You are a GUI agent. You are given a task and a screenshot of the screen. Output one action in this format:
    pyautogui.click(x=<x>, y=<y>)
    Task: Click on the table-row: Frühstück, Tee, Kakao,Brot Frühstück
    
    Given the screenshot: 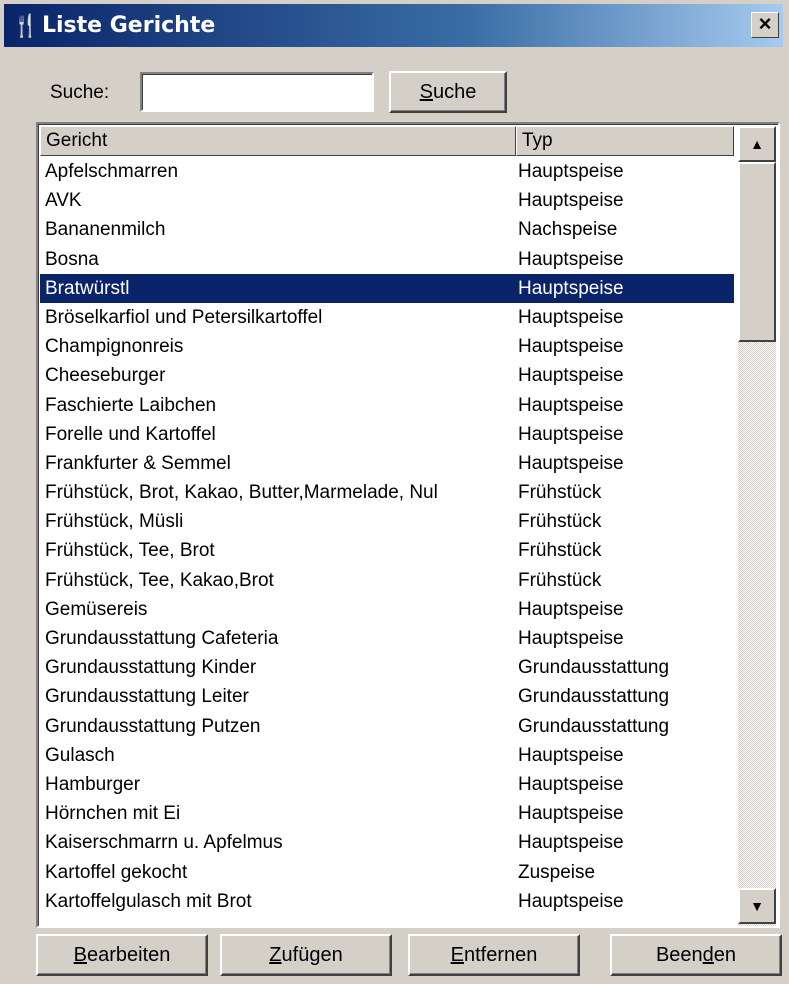 What is the action you would take?
    pyautogui.click(x=387, y=580)
    